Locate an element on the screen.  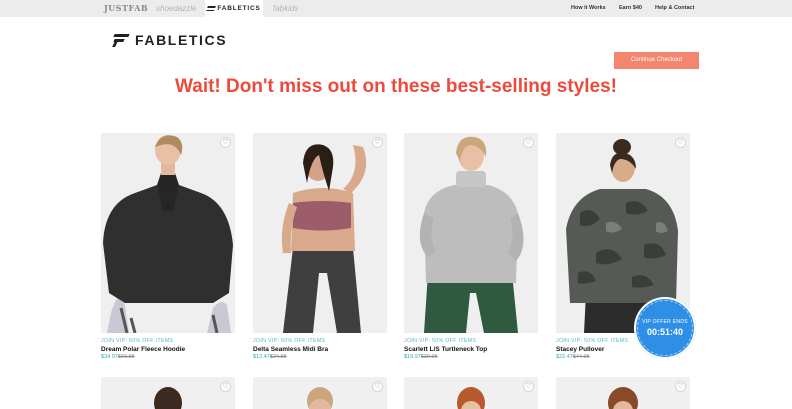
vip-offer-countdown: VIP OFFER ENDS 00:51:40 is located at coordinates (665, 328).